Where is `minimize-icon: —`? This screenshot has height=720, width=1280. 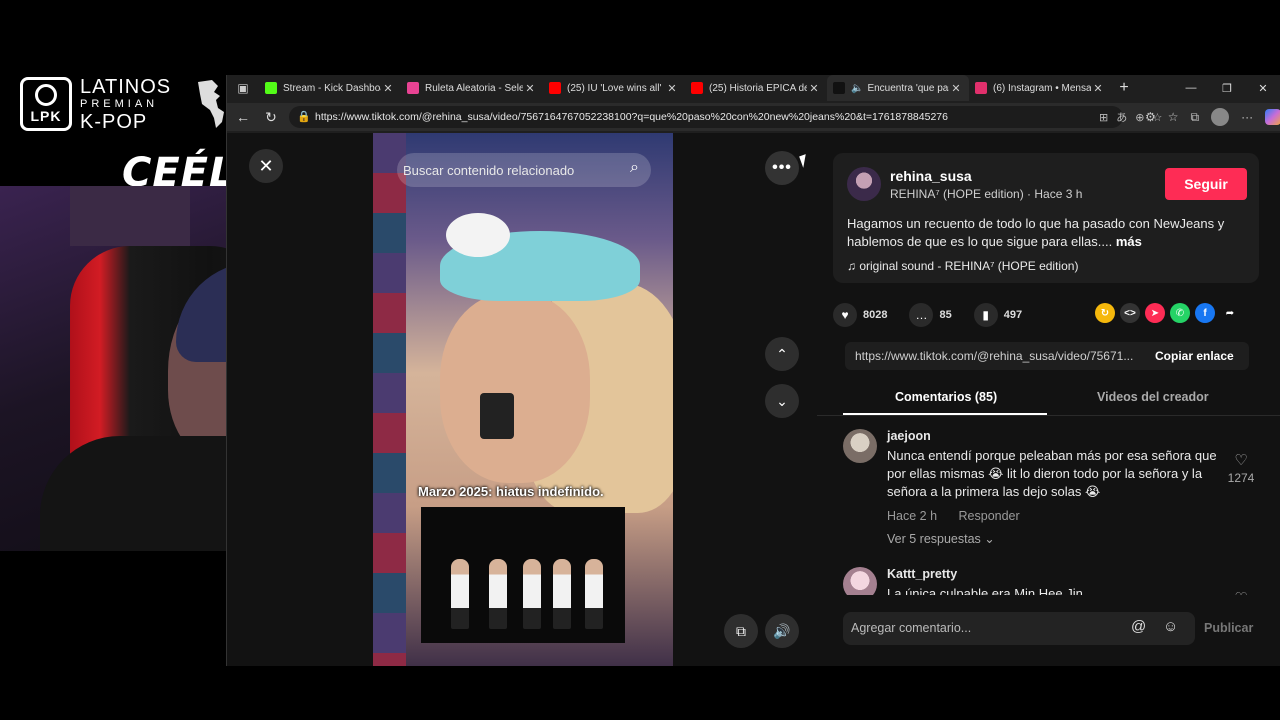
minimize-icon: — is located at coordinates (1191, 88).